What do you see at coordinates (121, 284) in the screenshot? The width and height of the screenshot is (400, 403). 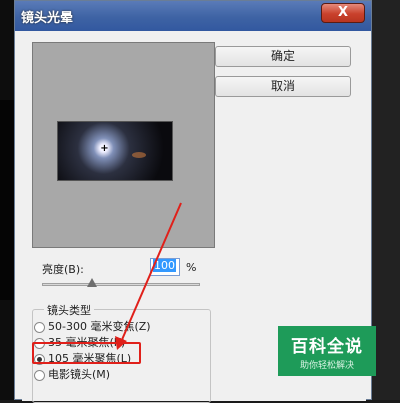 I see `brightness-slider-track` at bounding box center [121, 284].